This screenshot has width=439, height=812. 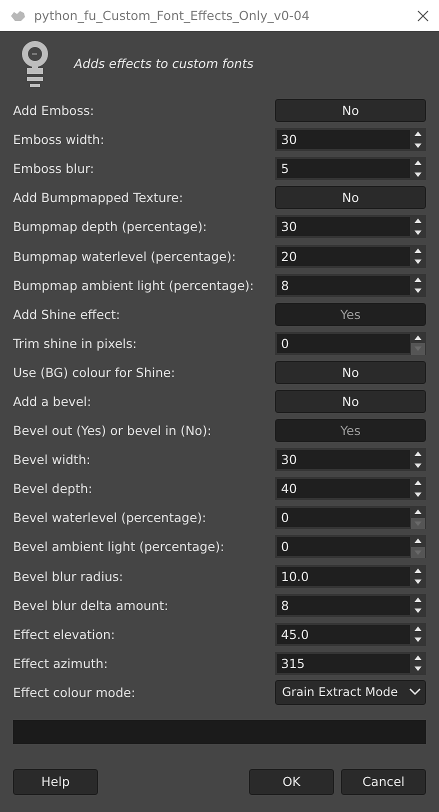 I want to click on parameter-label: Trim shine in pixels:, so click(x=75, y=343).